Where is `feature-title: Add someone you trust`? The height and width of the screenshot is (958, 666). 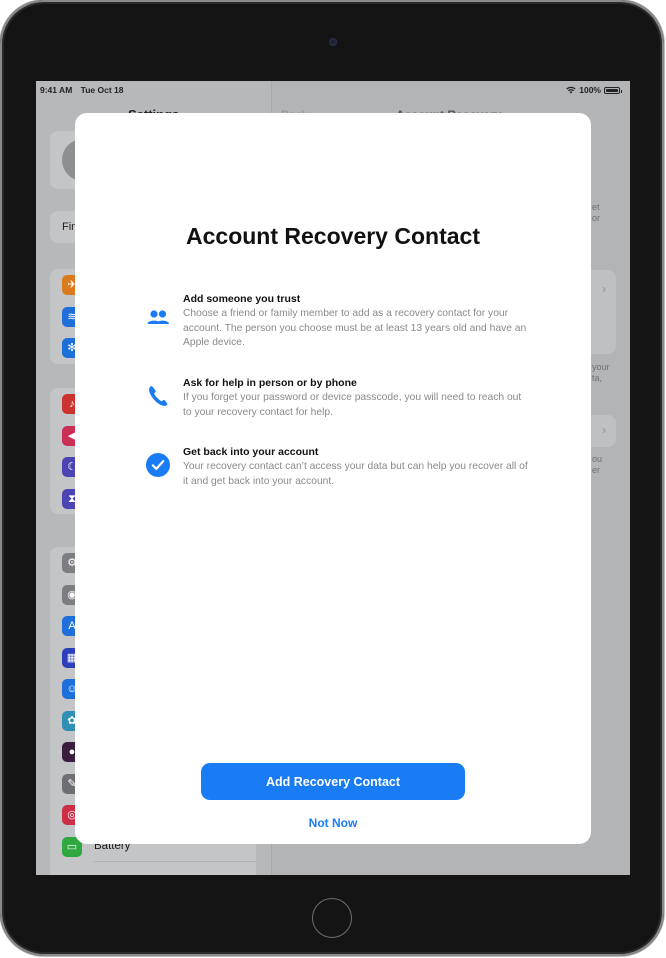
feature-title: Add someone you trust is located at coordinates (242, 299).